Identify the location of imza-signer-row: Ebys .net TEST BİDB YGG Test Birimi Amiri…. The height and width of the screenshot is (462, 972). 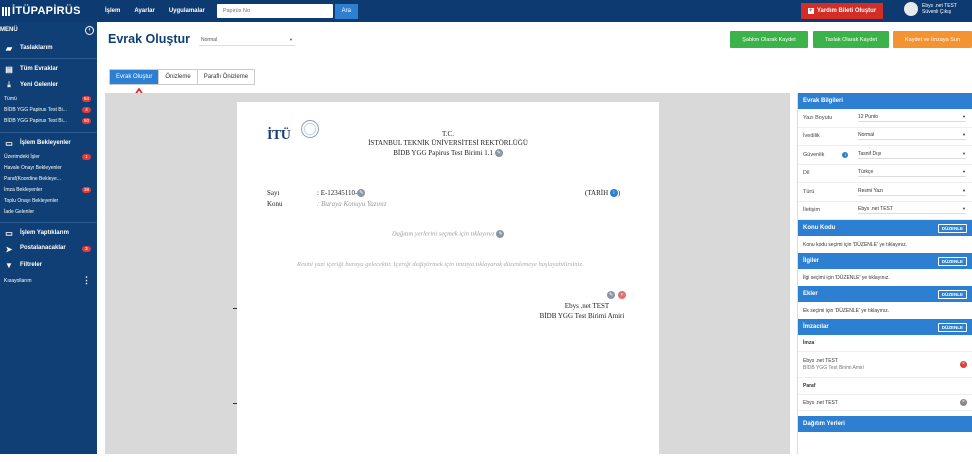
(885, 365).